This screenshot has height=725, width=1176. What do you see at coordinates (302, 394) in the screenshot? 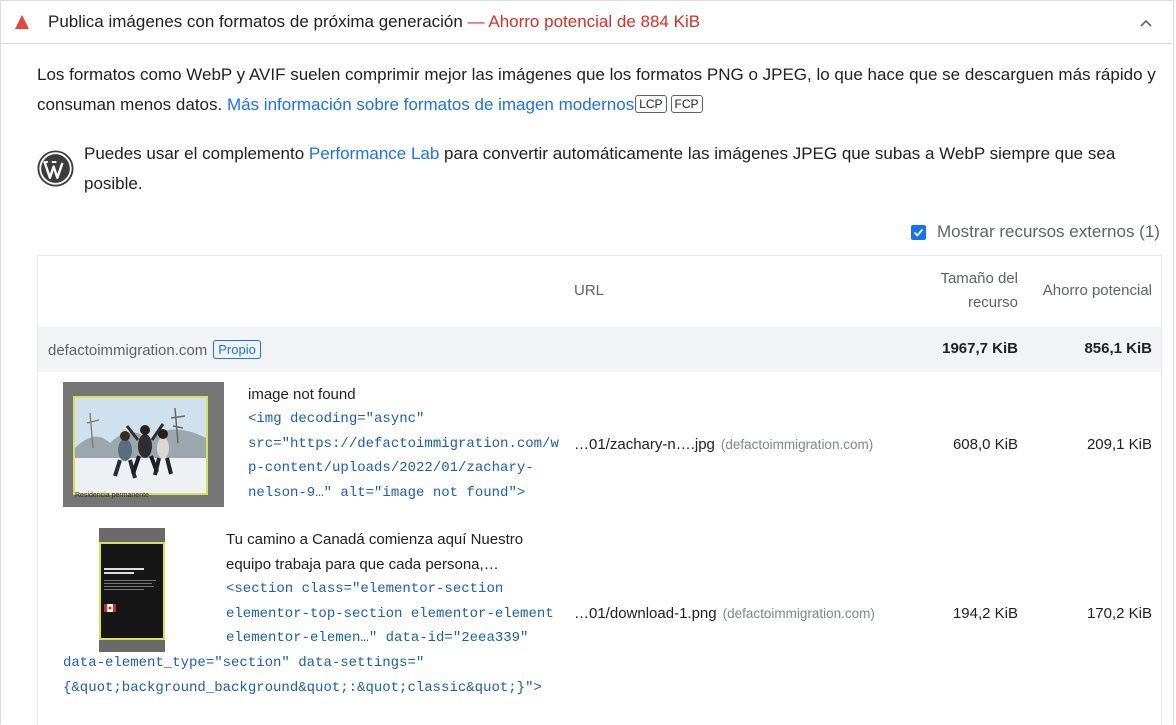
I see `node-label: image not found` at bounding box center [302, 394].